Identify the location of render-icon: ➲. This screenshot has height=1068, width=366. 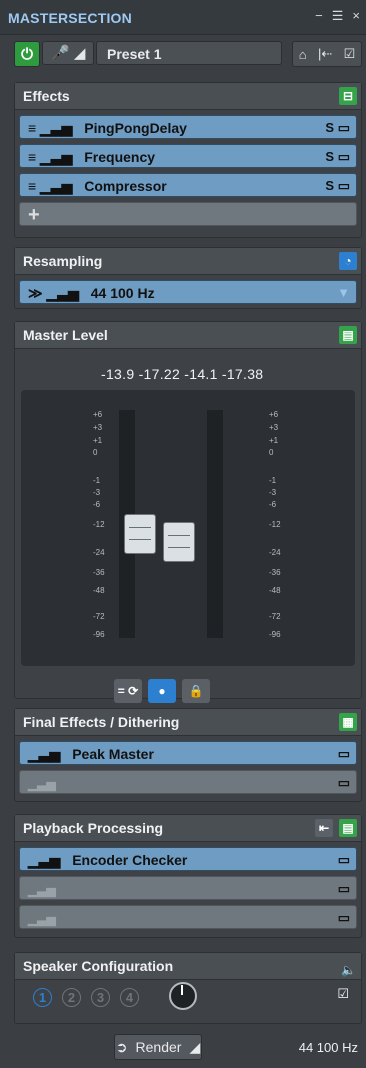
(121, 1046).